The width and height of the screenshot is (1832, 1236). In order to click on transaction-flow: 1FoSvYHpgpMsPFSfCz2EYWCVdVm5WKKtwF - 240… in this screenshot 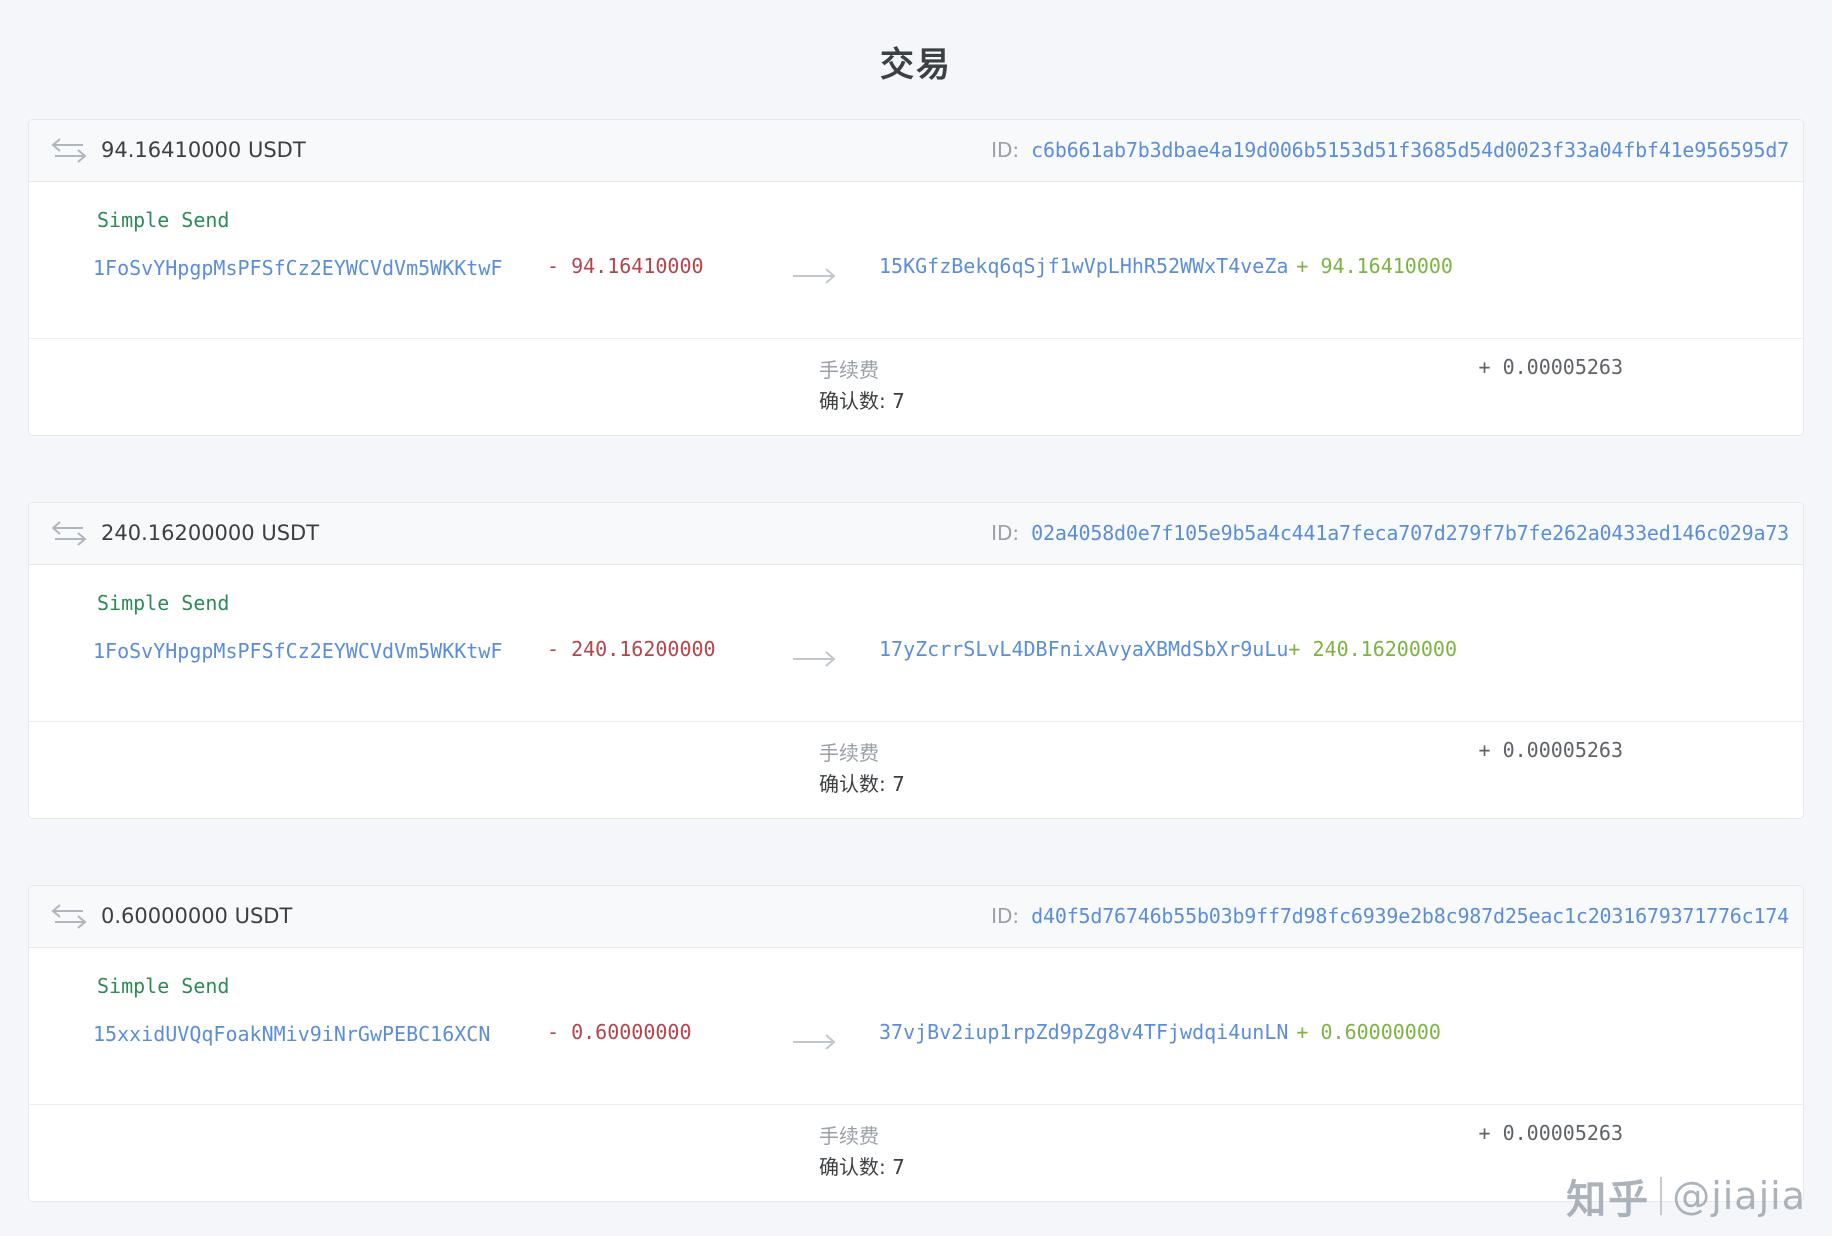, I will do `click(916, 668)`.